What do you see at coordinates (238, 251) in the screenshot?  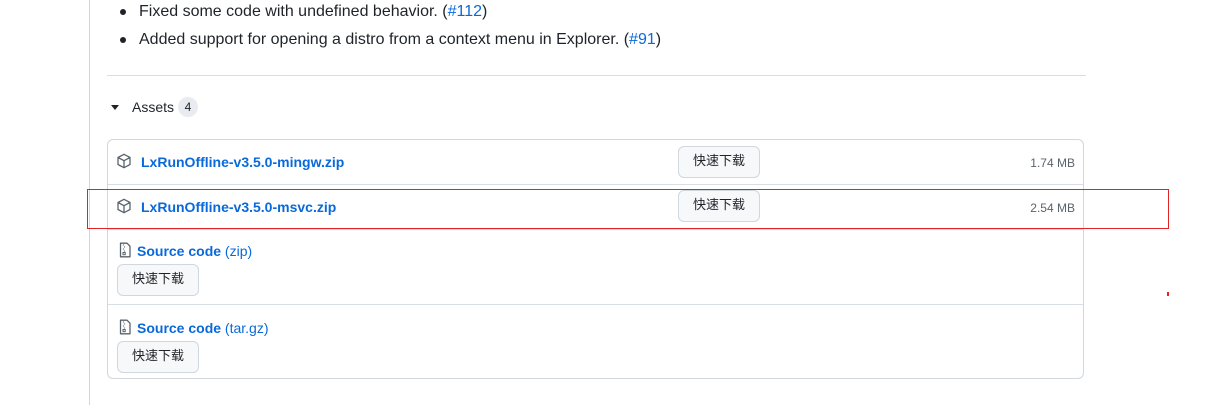 I see `source-code-format: (zip)` at bounding box center [238, 251].